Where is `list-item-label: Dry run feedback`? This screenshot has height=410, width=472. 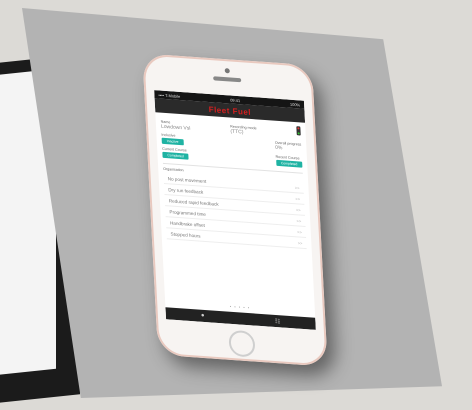
list-item-label: Dry run feedback is located at coordinates (186, 190).